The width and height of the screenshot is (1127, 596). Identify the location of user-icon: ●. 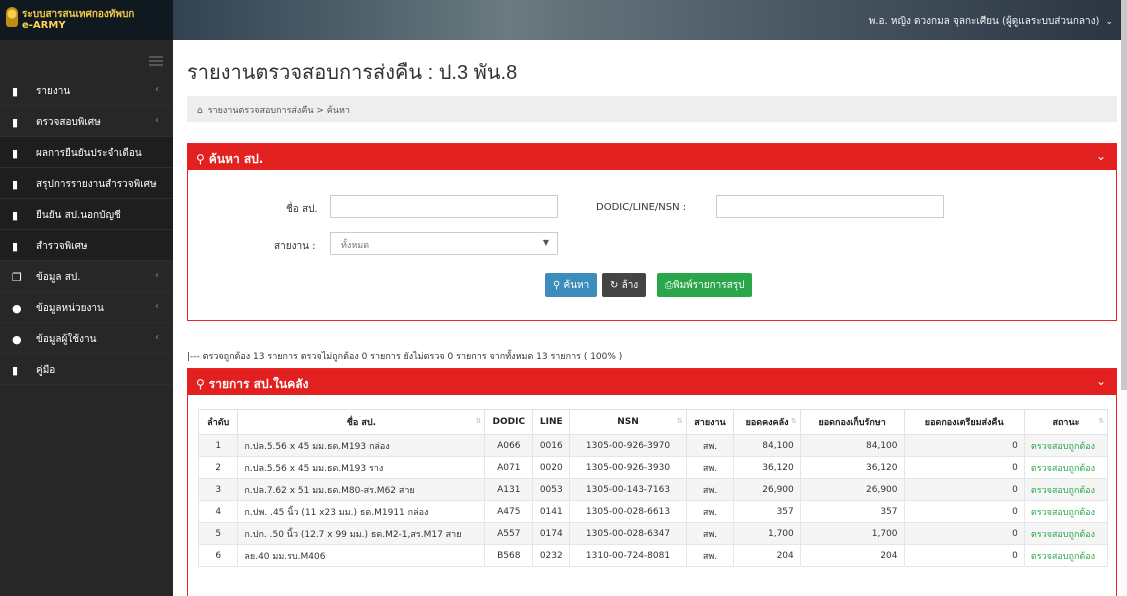
(17, 308).